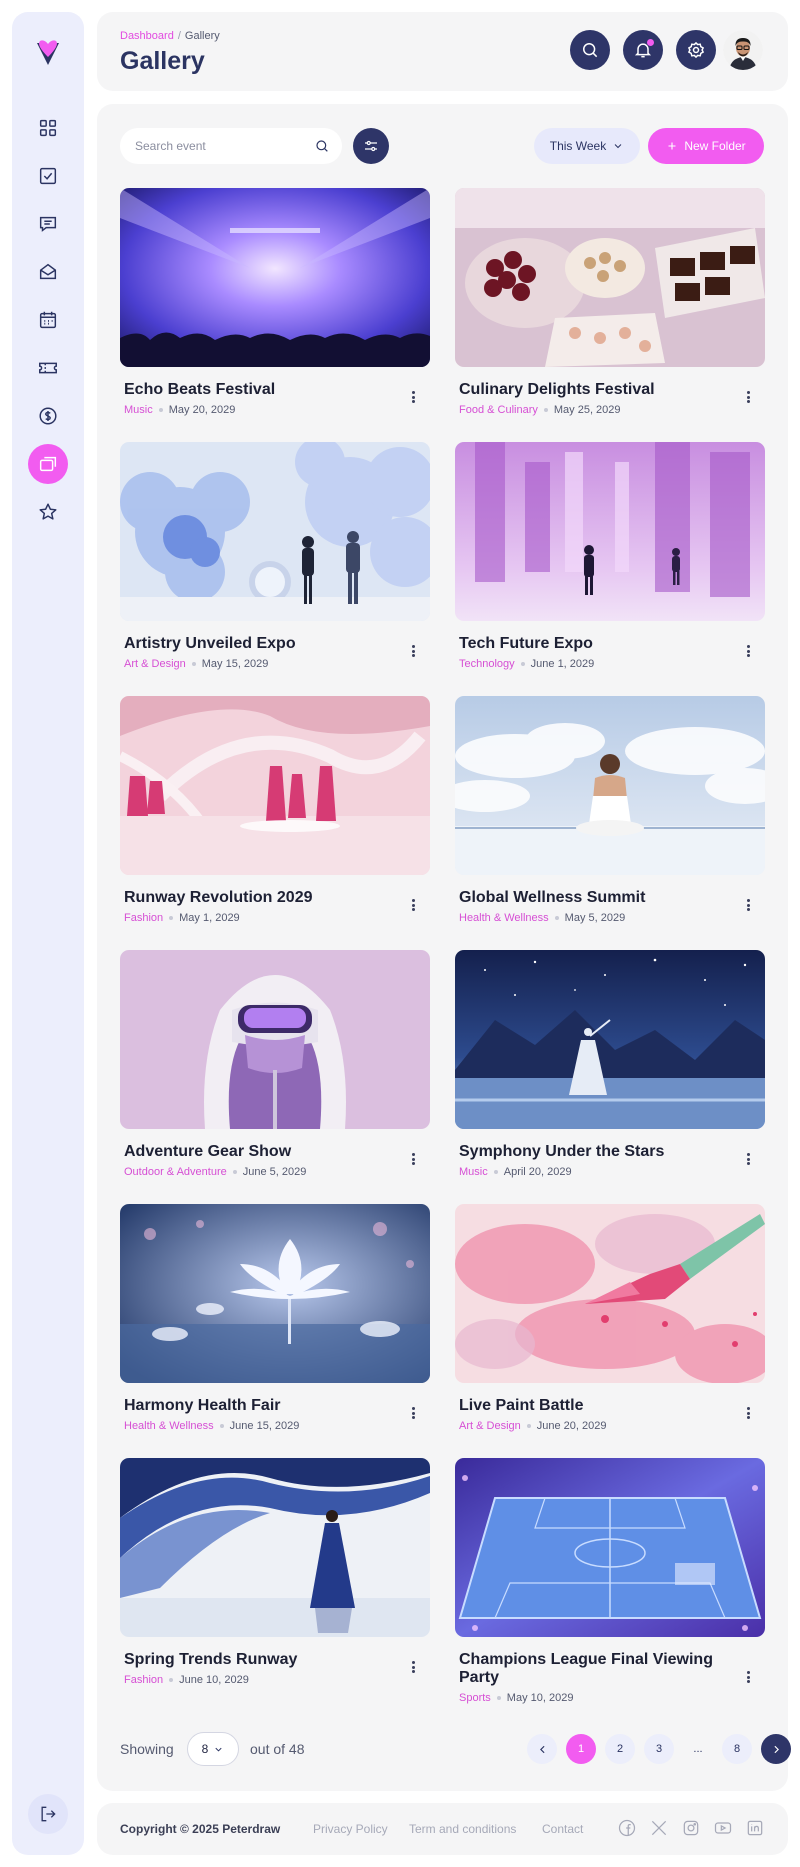  I want to click on search-event-input: Search event, so click(231, 146).